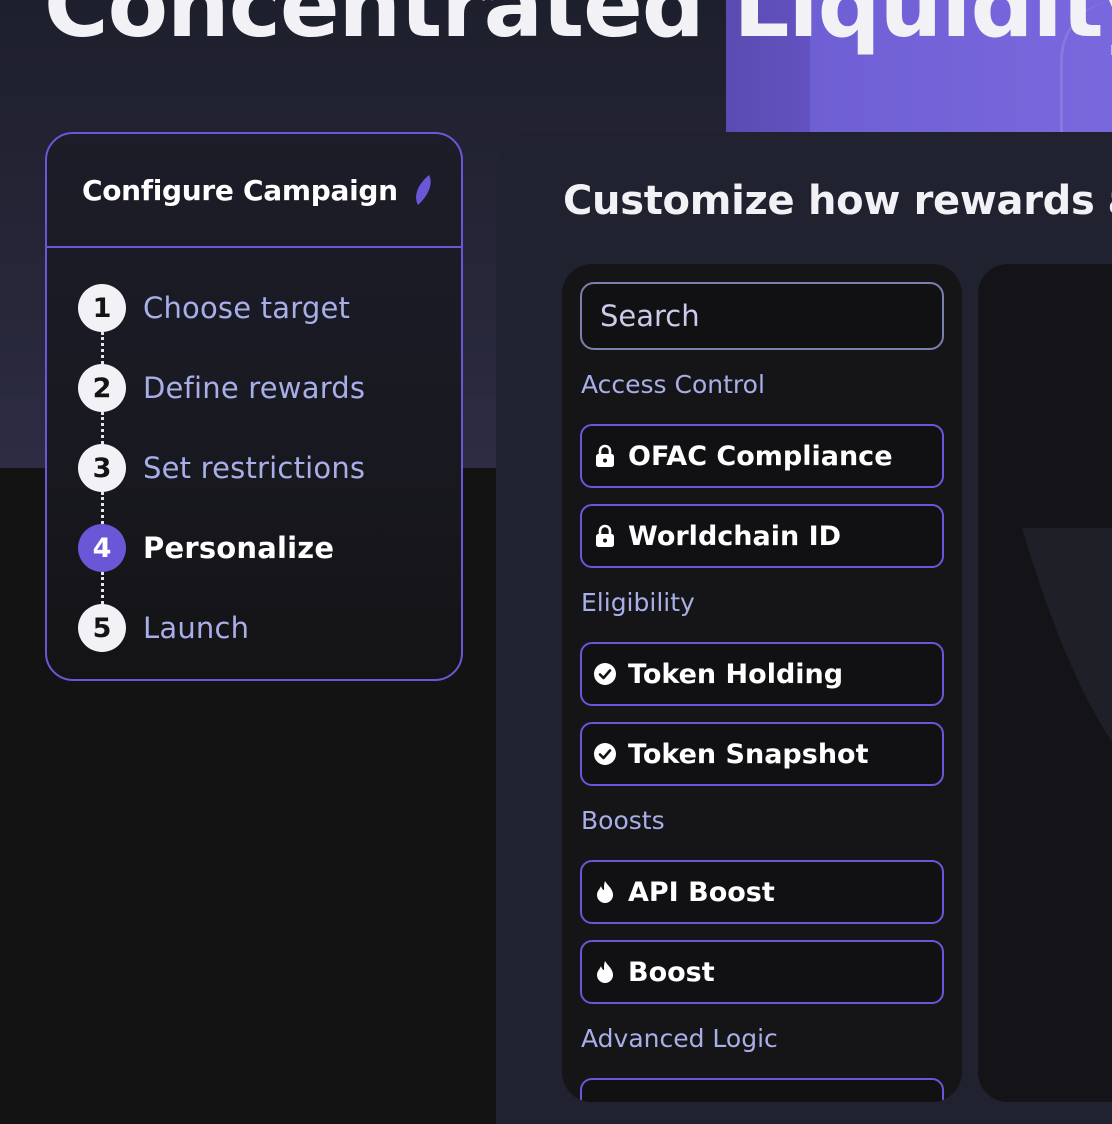 The height and width of the screenshot is (1124, 1112). Describe the element at coordinates (254, 388) in the screenshot. I see `step-label: Define rewards` at that location.